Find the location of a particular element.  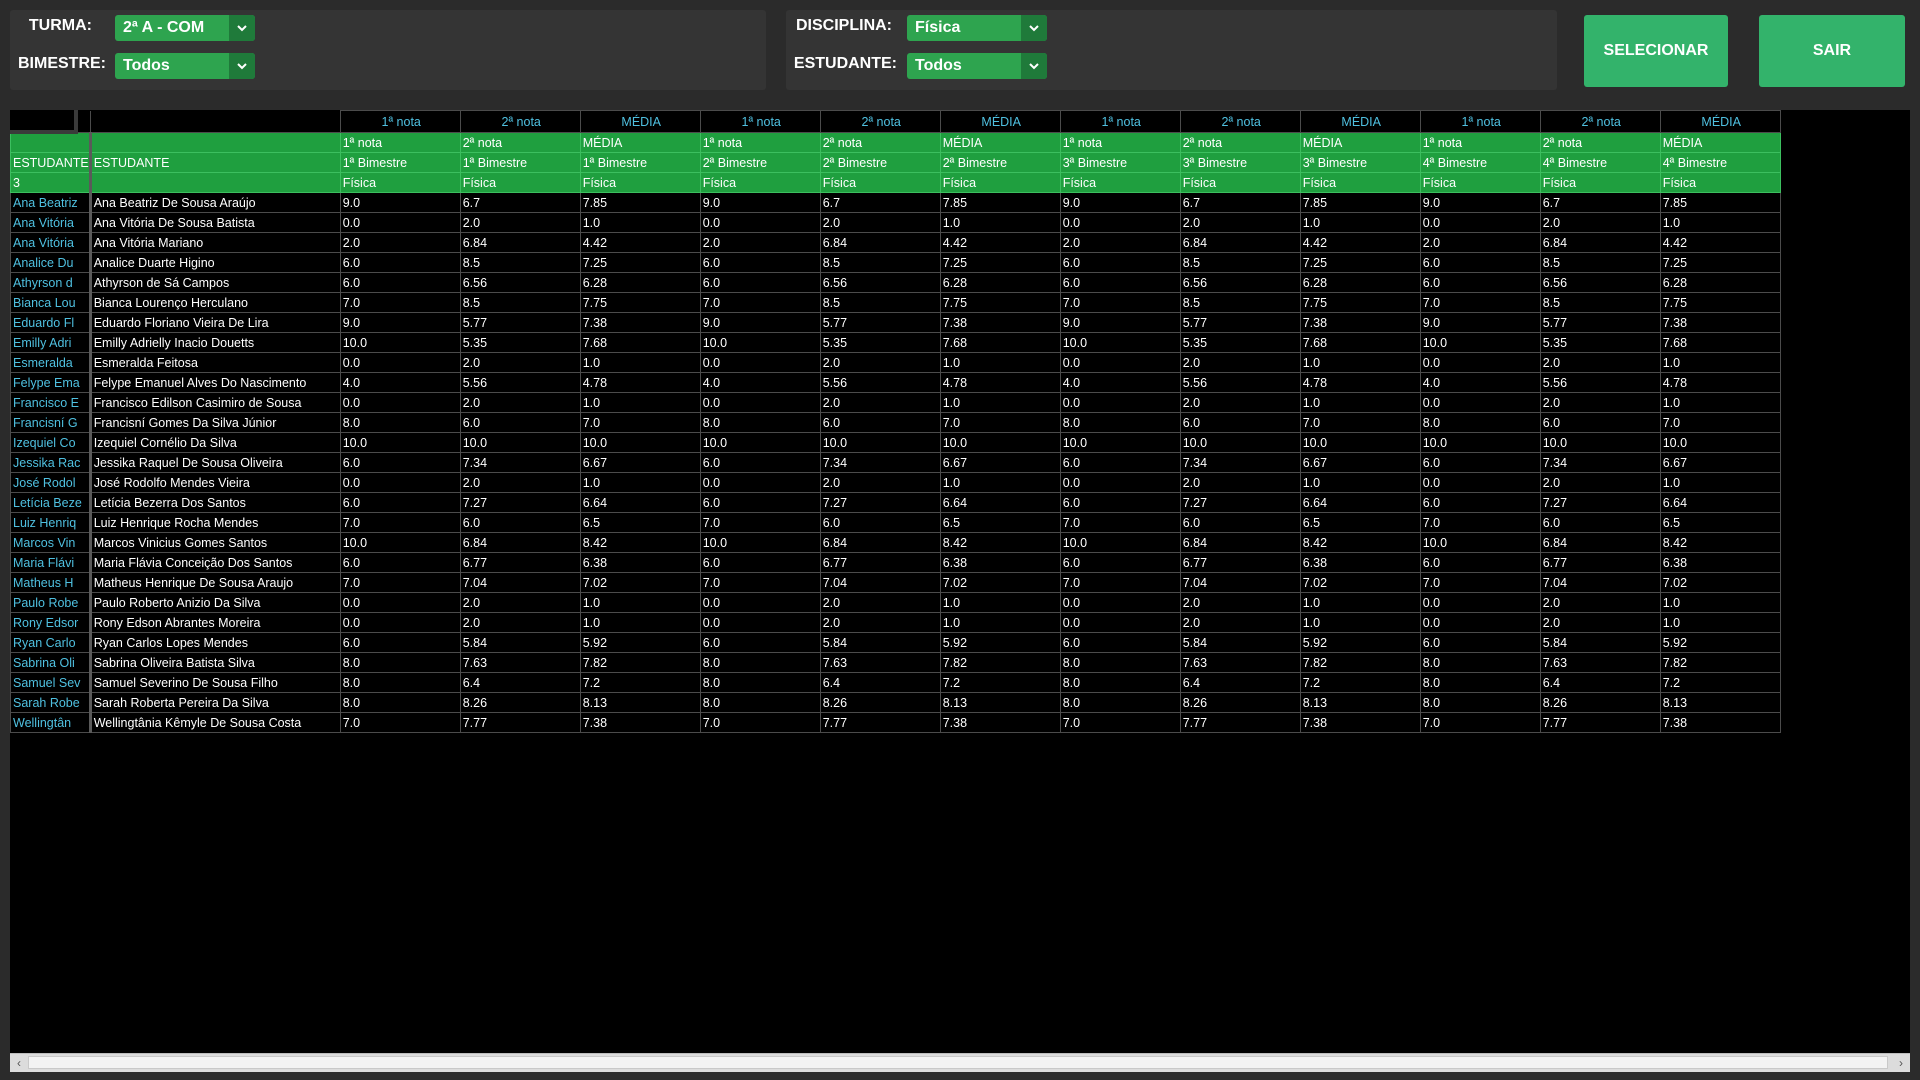

subheader-cell: ESTUDANTE is located at coordinates (51, 162).